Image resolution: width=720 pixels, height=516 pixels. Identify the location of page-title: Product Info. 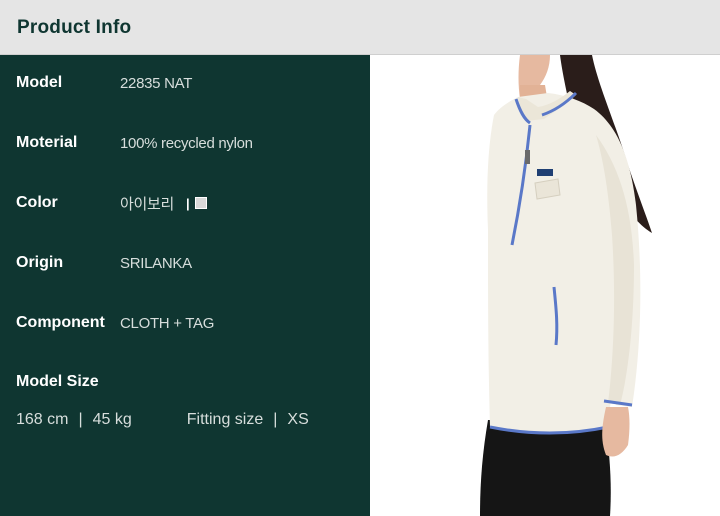
(74, 27).